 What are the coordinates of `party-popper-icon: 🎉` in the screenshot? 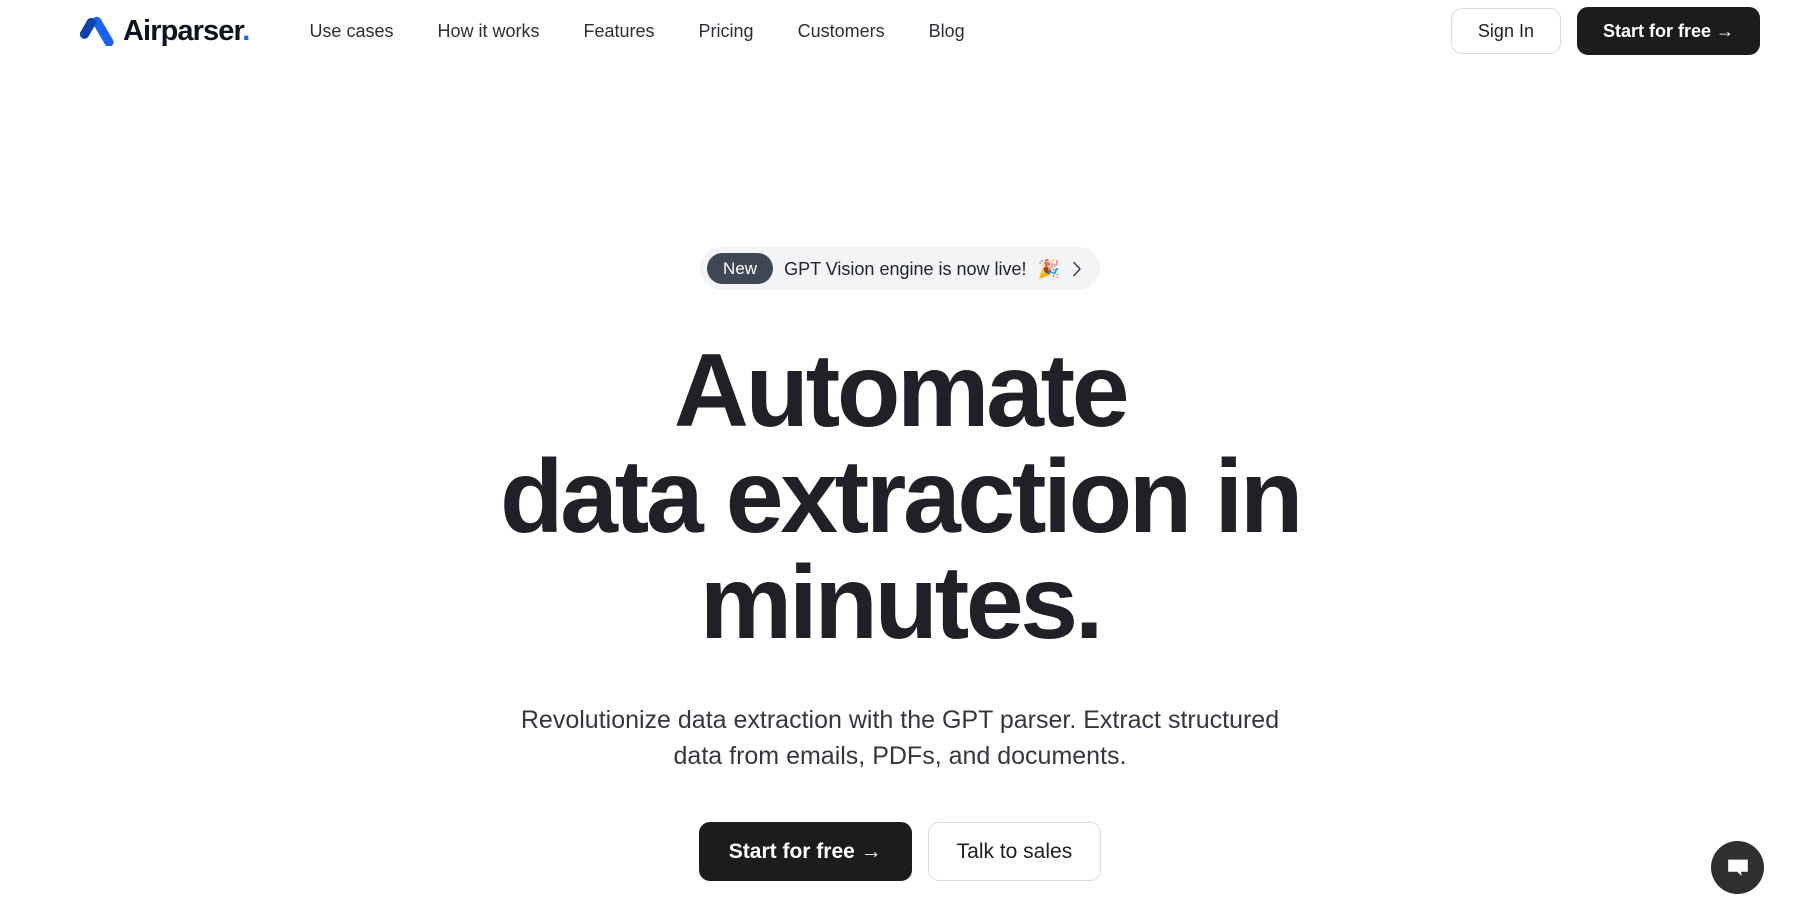 It's located at (1048, 268).